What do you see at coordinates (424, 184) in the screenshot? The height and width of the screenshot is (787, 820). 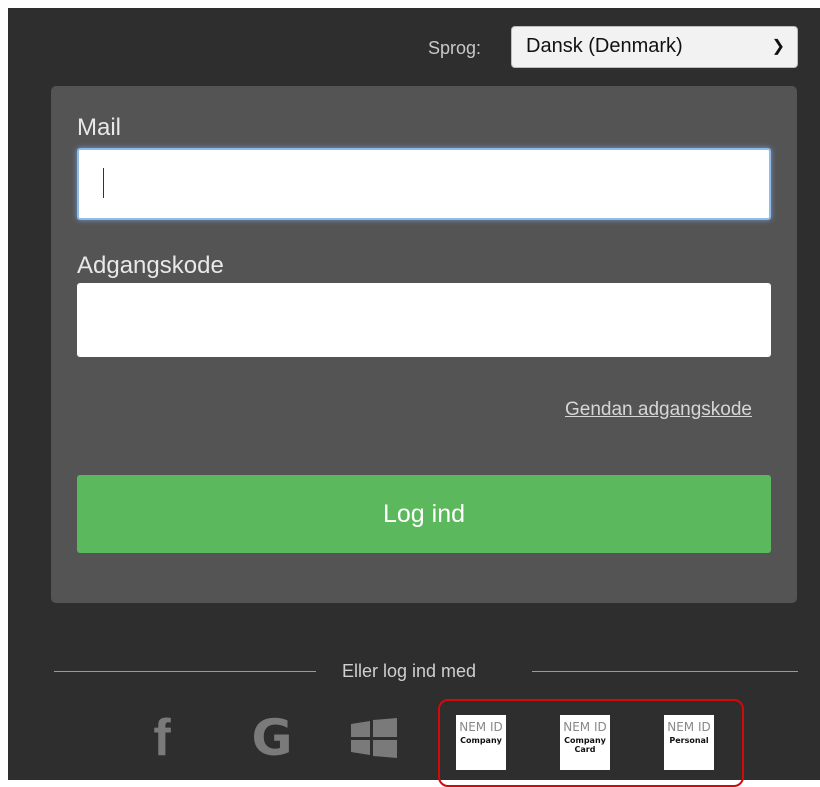 I see `mail-input` at bounding box center [424, 184].